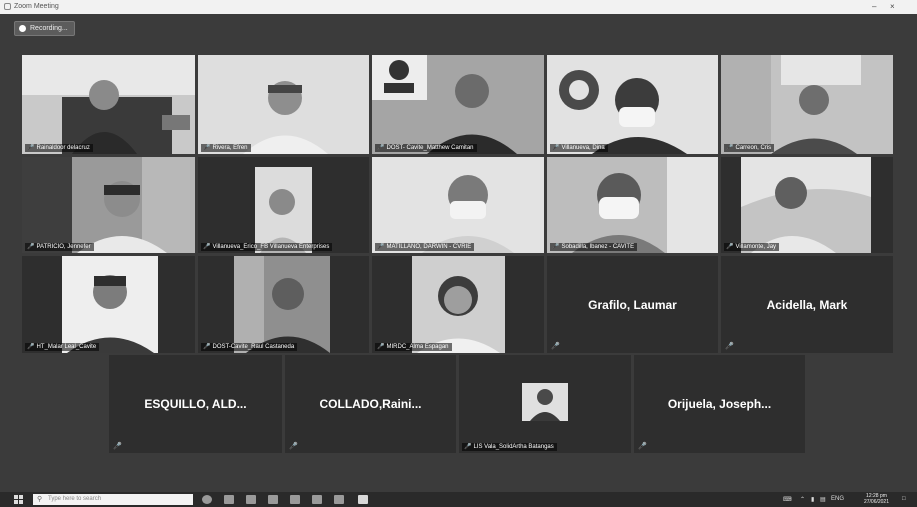 Image resolution: width=917 pixels, height=507 pixels. I want to click on participant-tile: COLLADO,Raini... 🎤, so click(370, 404).